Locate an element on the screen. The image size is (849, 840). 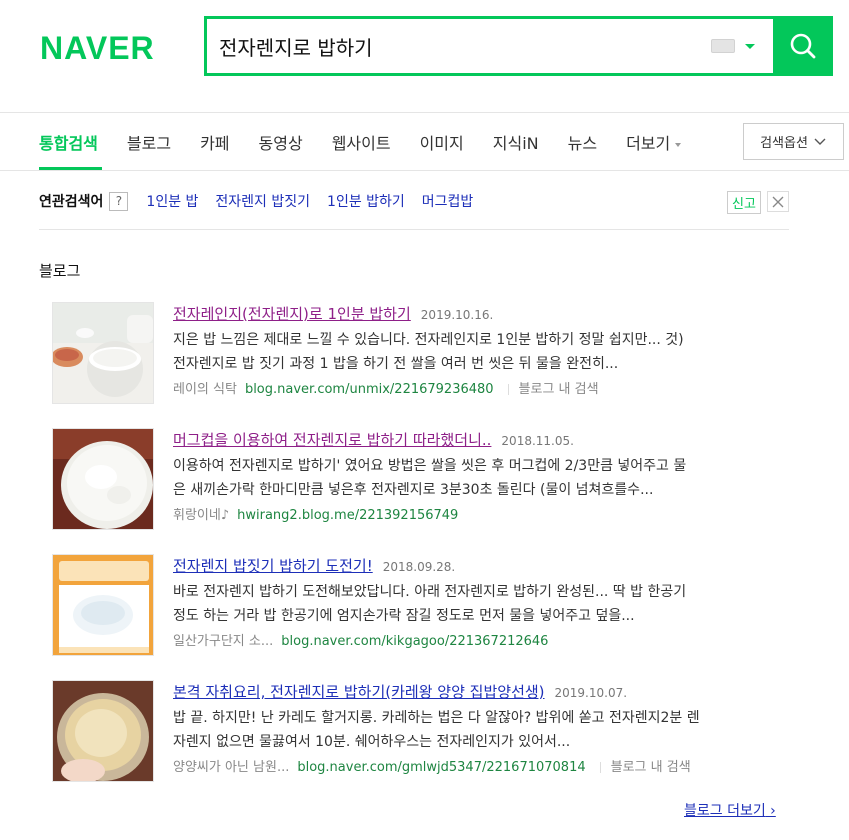
related-link: 1인분 밥하기 is located at coordinates (366, 201).